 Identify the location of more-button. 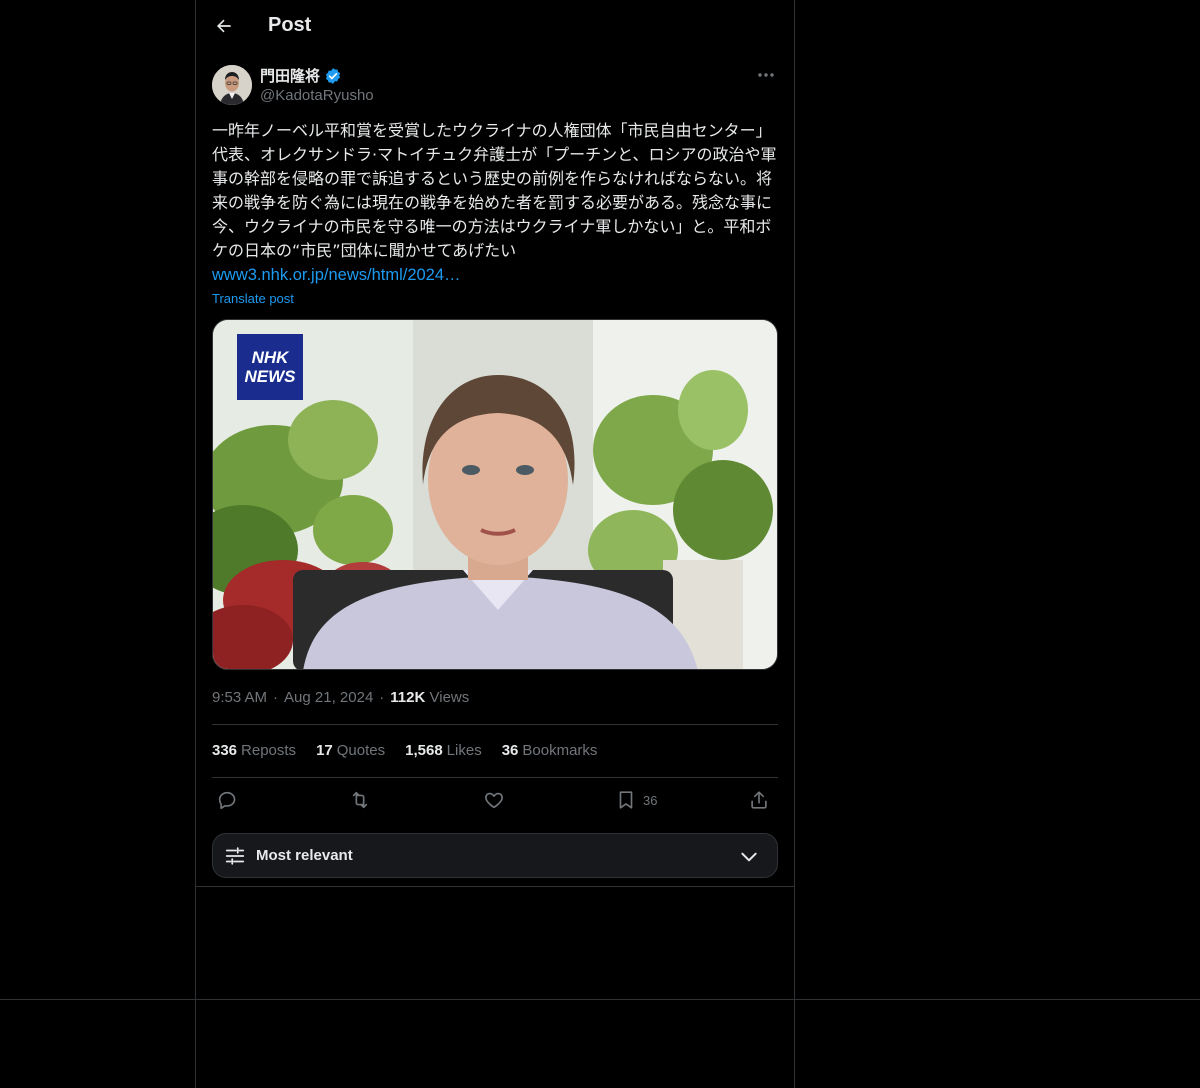
(766, 75).